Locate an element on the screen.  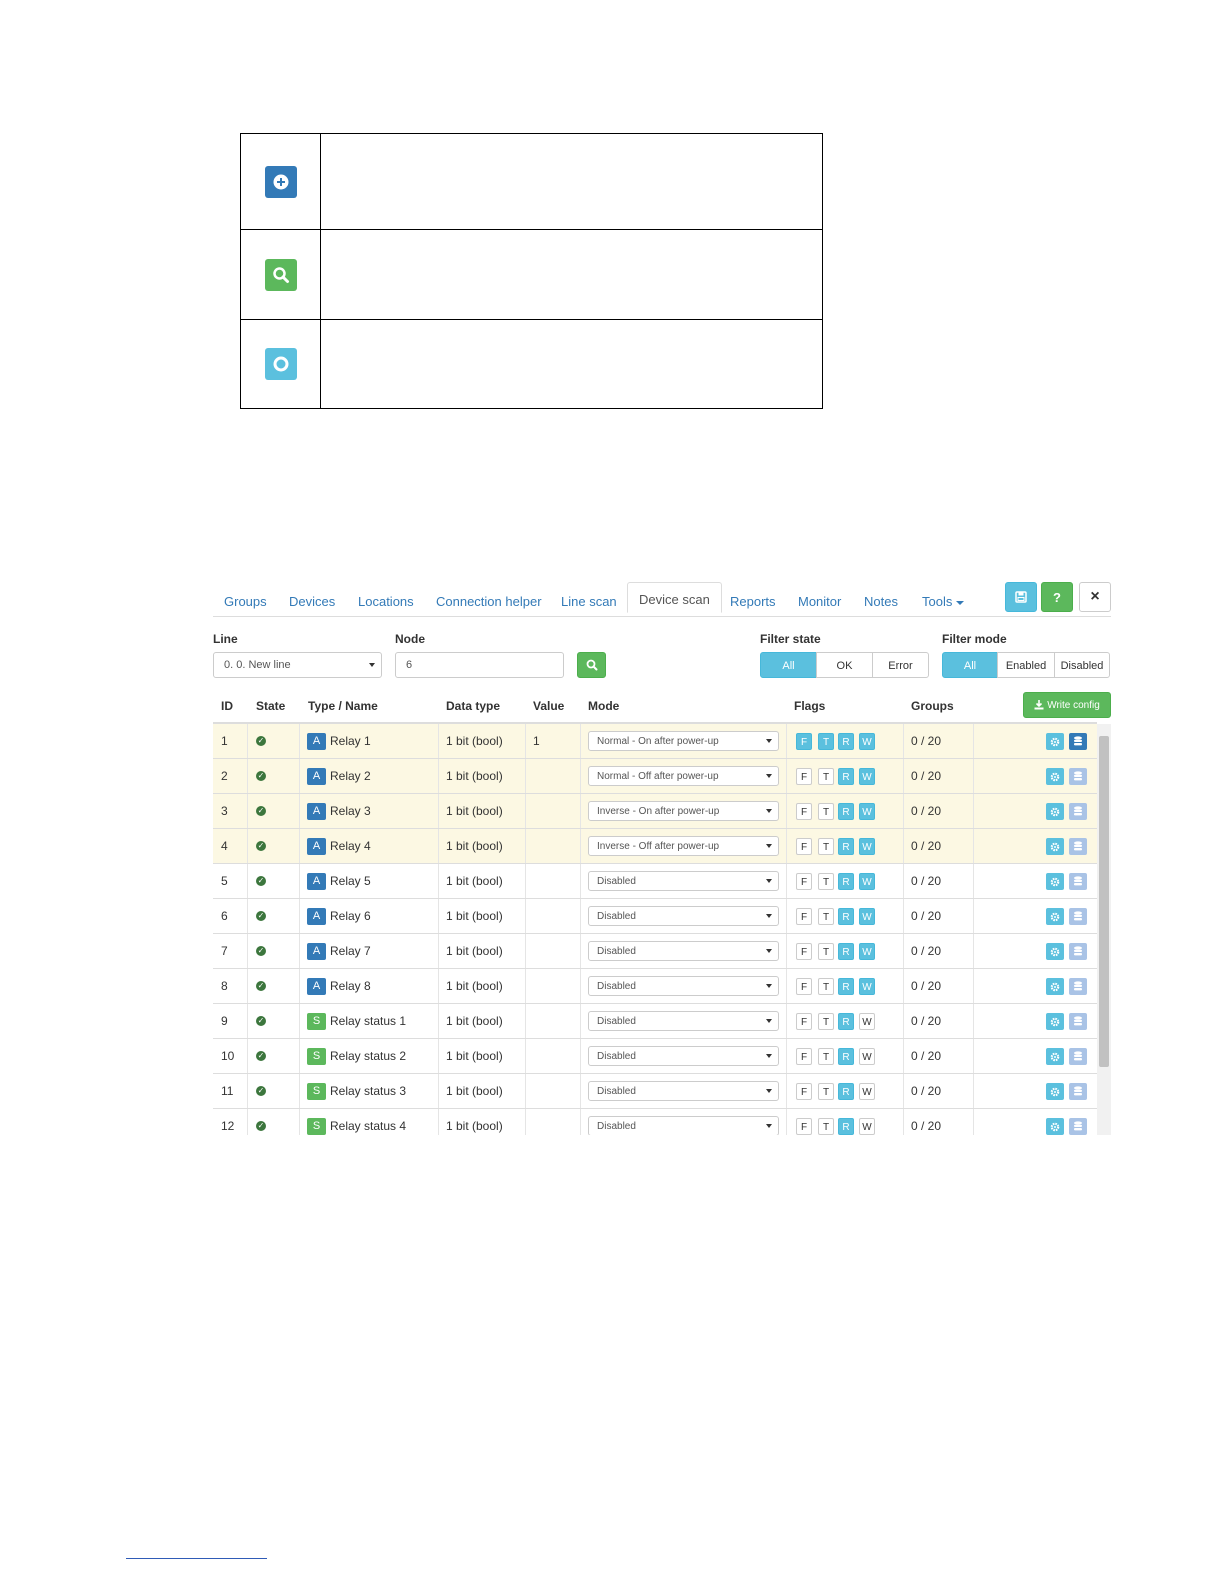
tab-device-scan: Device scan is located at coordinates (674, 597).